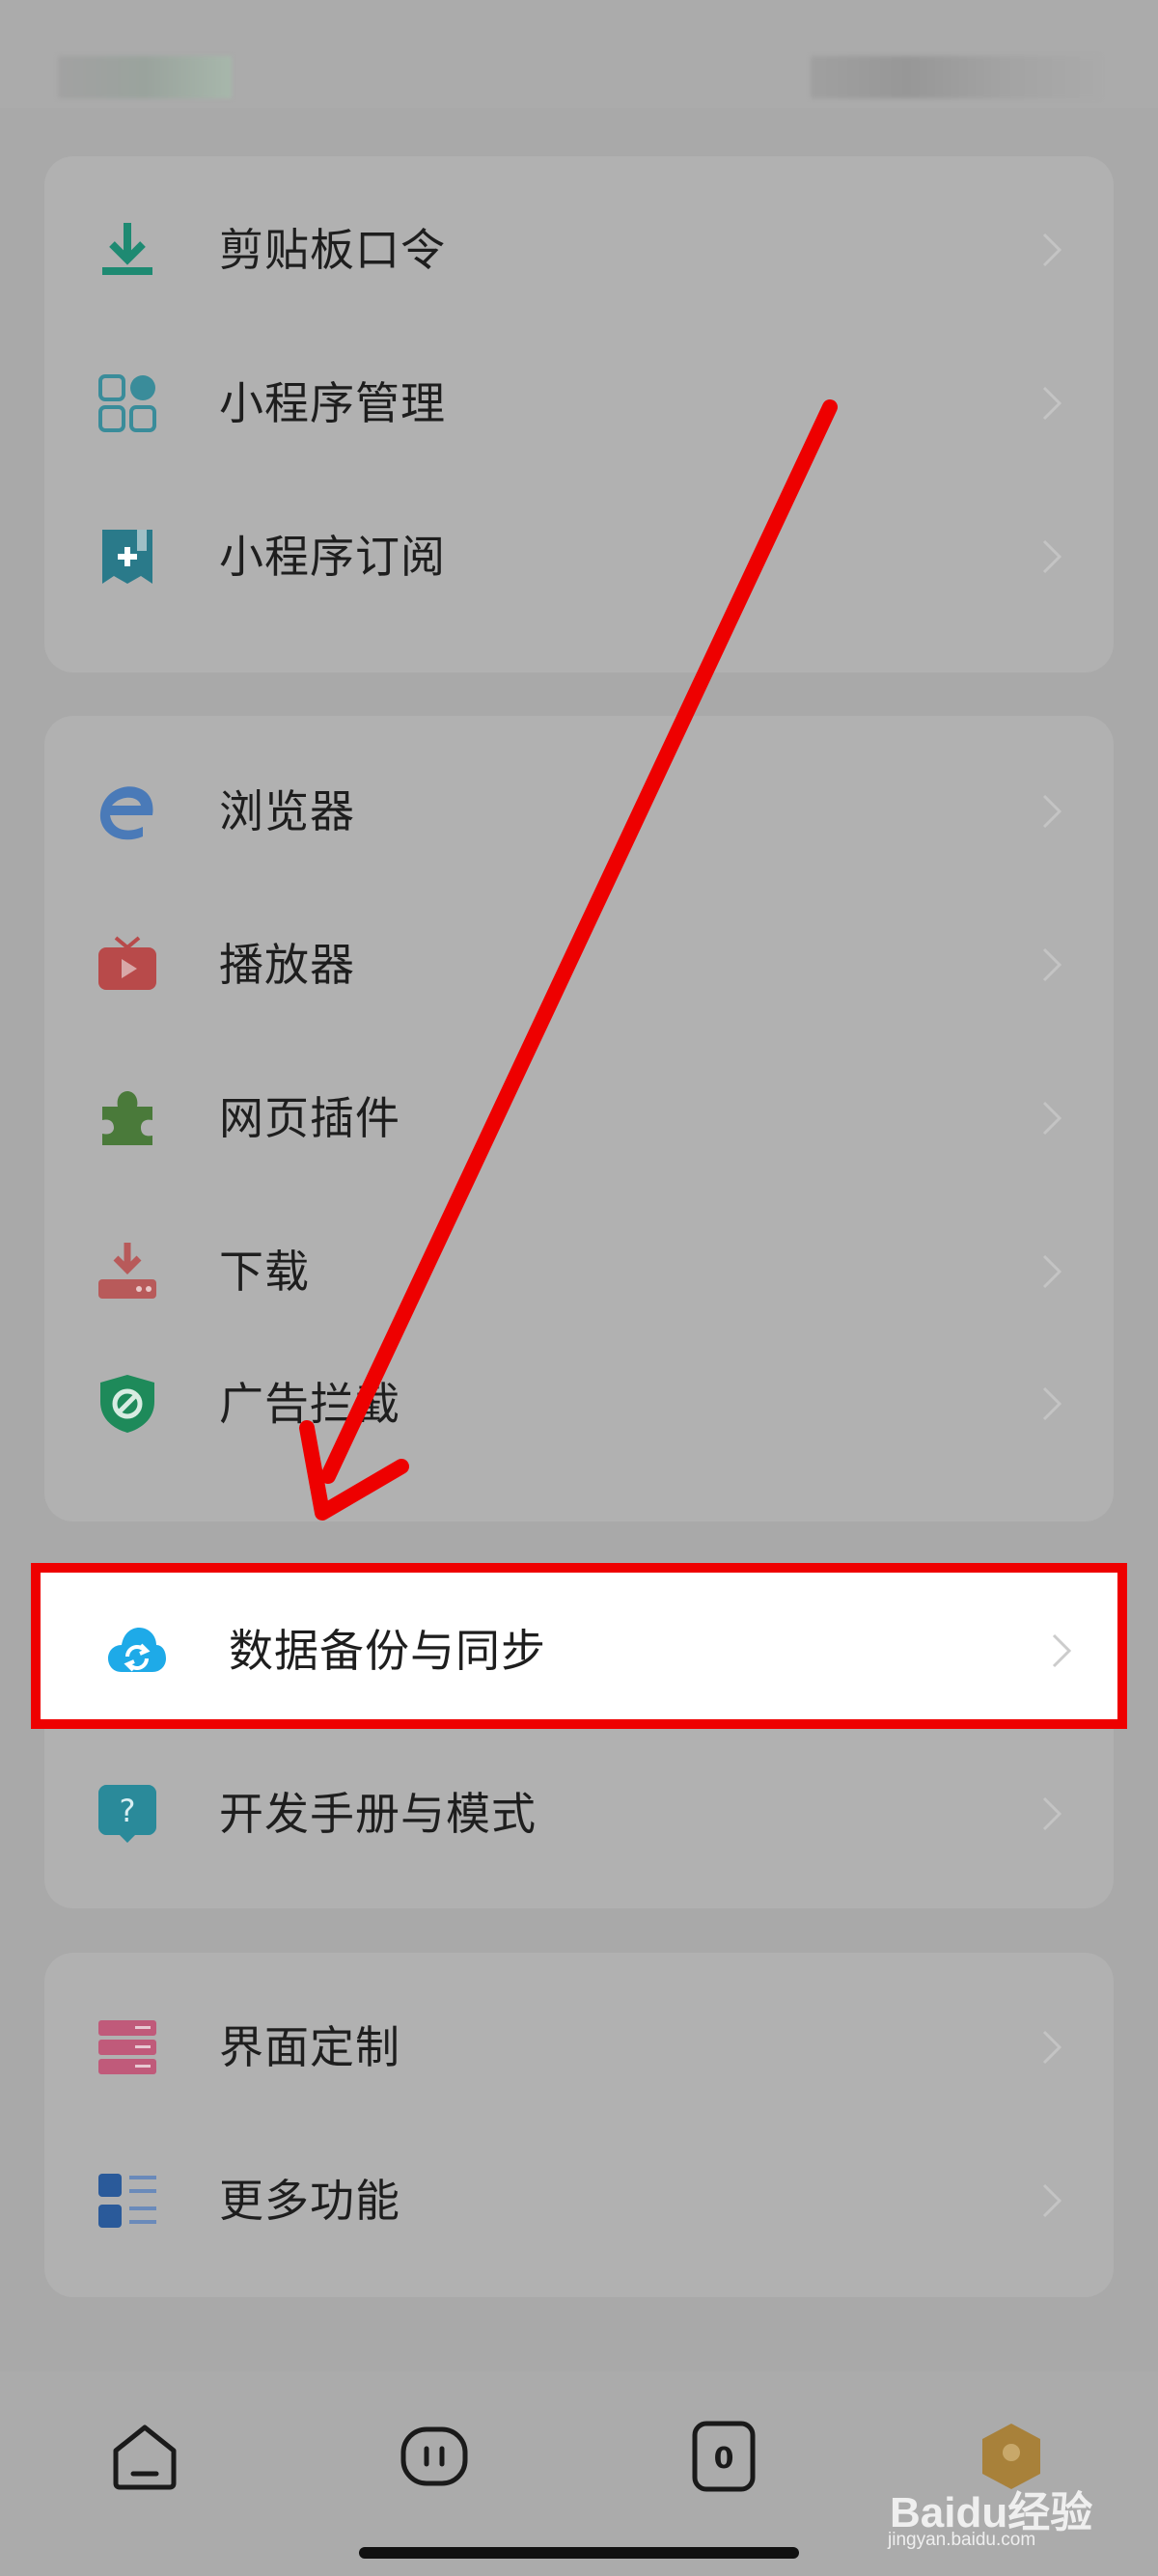 The image size is (1158, 2576). Describe the element at coordinates (309, 2201) in the screenshot. I see `menu-item-label: 更多功能` at that location.